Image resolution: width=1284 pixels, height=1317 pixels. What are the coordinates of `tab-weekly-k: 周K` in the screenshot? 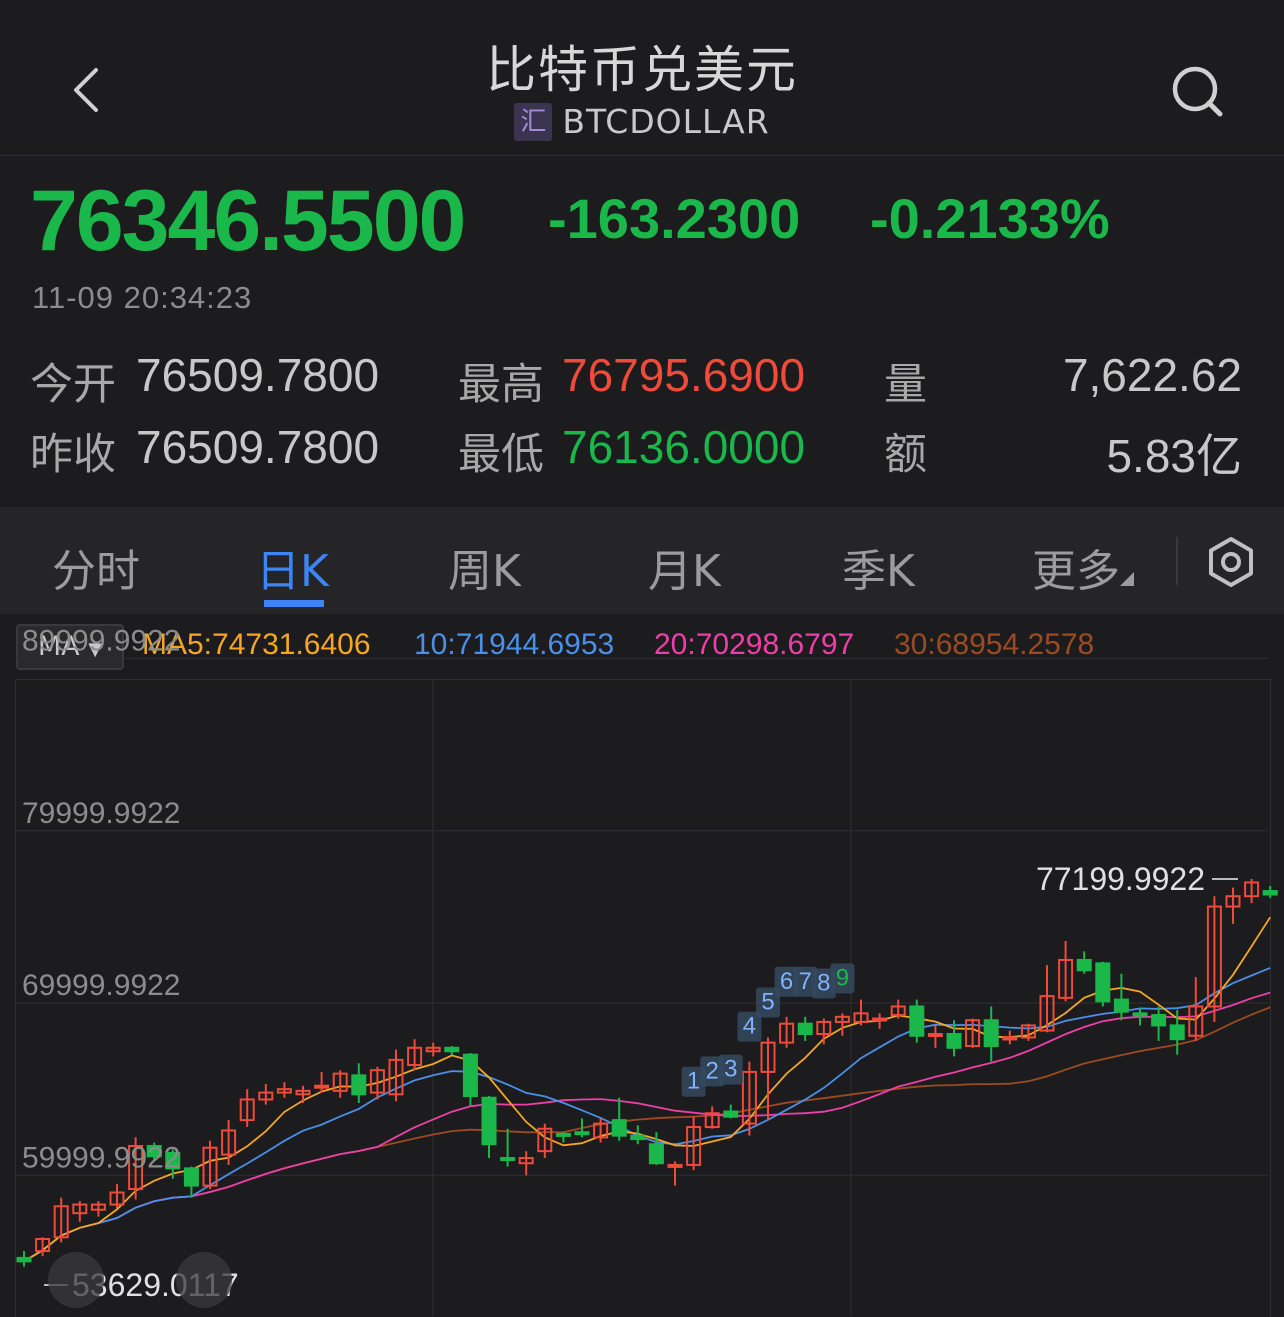 It's located at (484, 567).